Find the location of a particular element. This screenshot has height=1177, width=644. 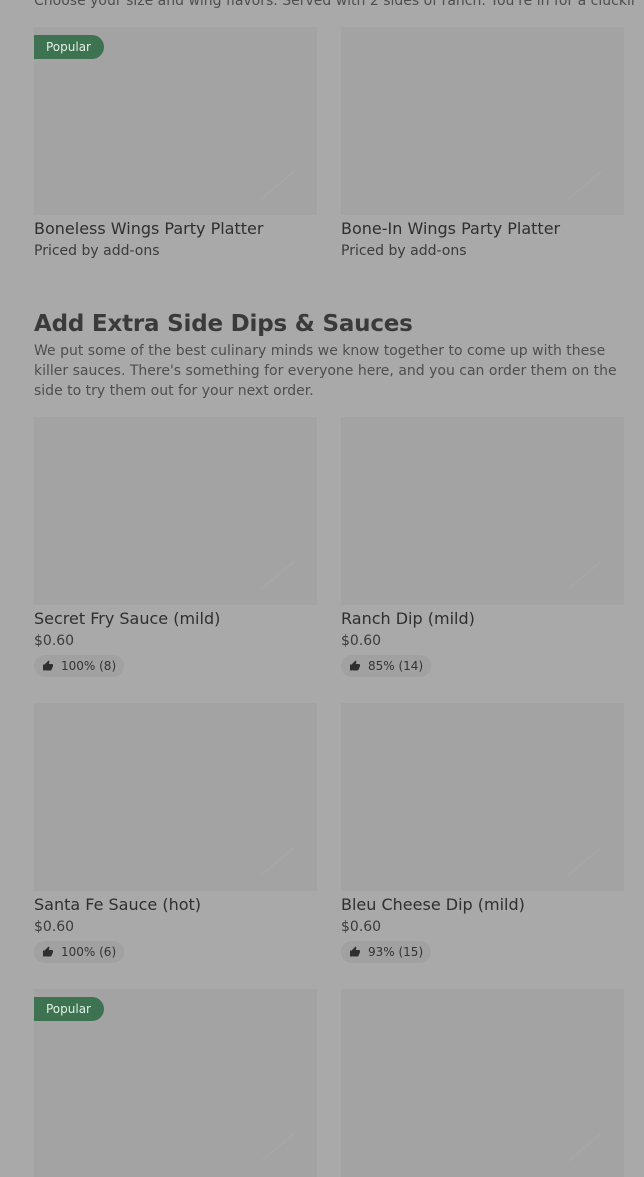

menu-item-title: Ranch Dip (mild) is located at coordinates (482, 619).